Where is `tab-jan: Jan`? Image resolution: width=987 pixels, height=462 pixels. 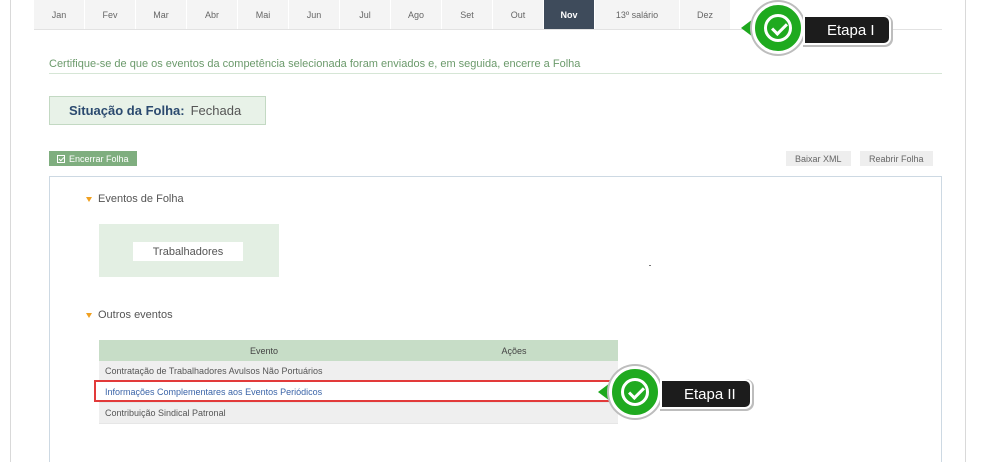
tab-jan: Jan is located at coordinates (59, 14).